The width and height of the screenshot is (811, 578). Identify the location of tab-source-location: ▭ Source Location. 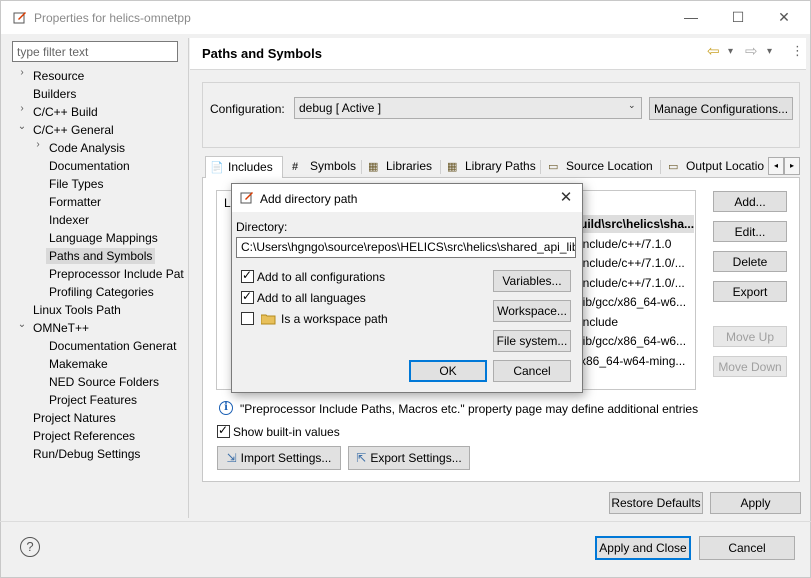
(598, 167).